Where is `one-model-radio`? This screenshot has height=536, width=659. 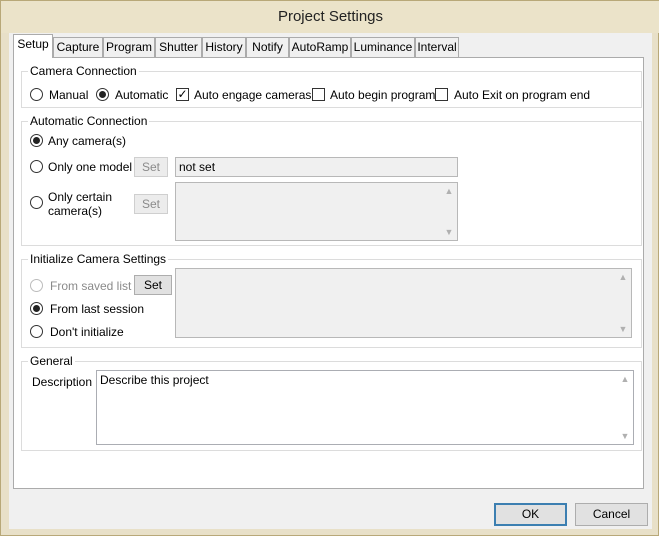 one-model-radio is located at coordinates (36, 166).